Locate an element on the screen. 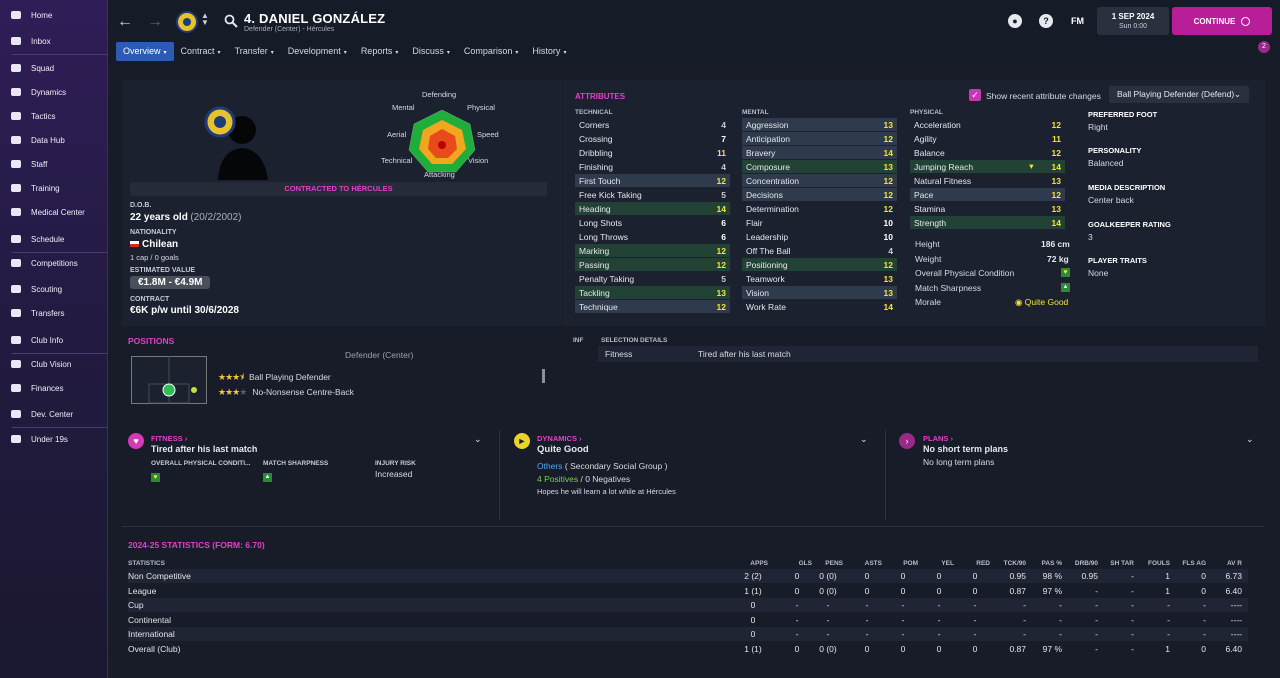 This screenshot has height=678, width=1280. stats-row: Continental 0- - - - - - - - - - - - ---- is located at coordinates (688, 620).